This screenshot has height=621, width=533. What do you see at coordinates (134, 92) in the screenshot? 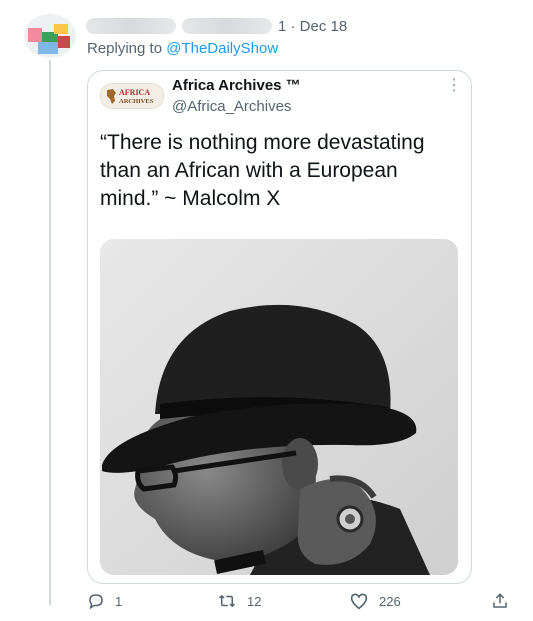
I see `svg-text: AFRICA` at bounding box center [134, 92].